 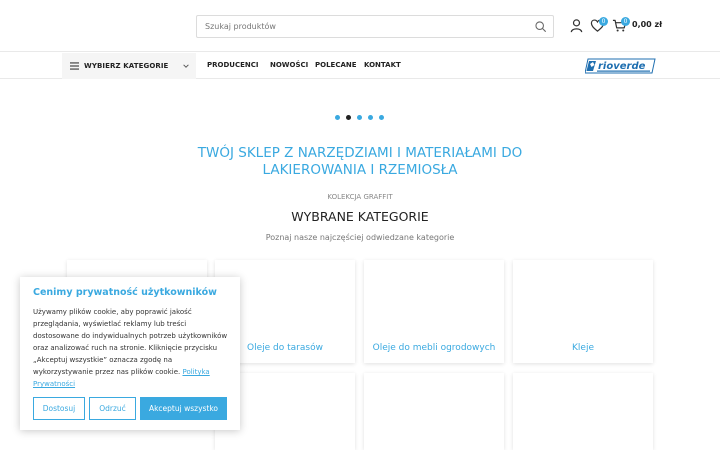 What do you see at coordinates (583, 348) in the screenshot?
I see `category-card-label: Kleje` at bounding box center [583, 348].